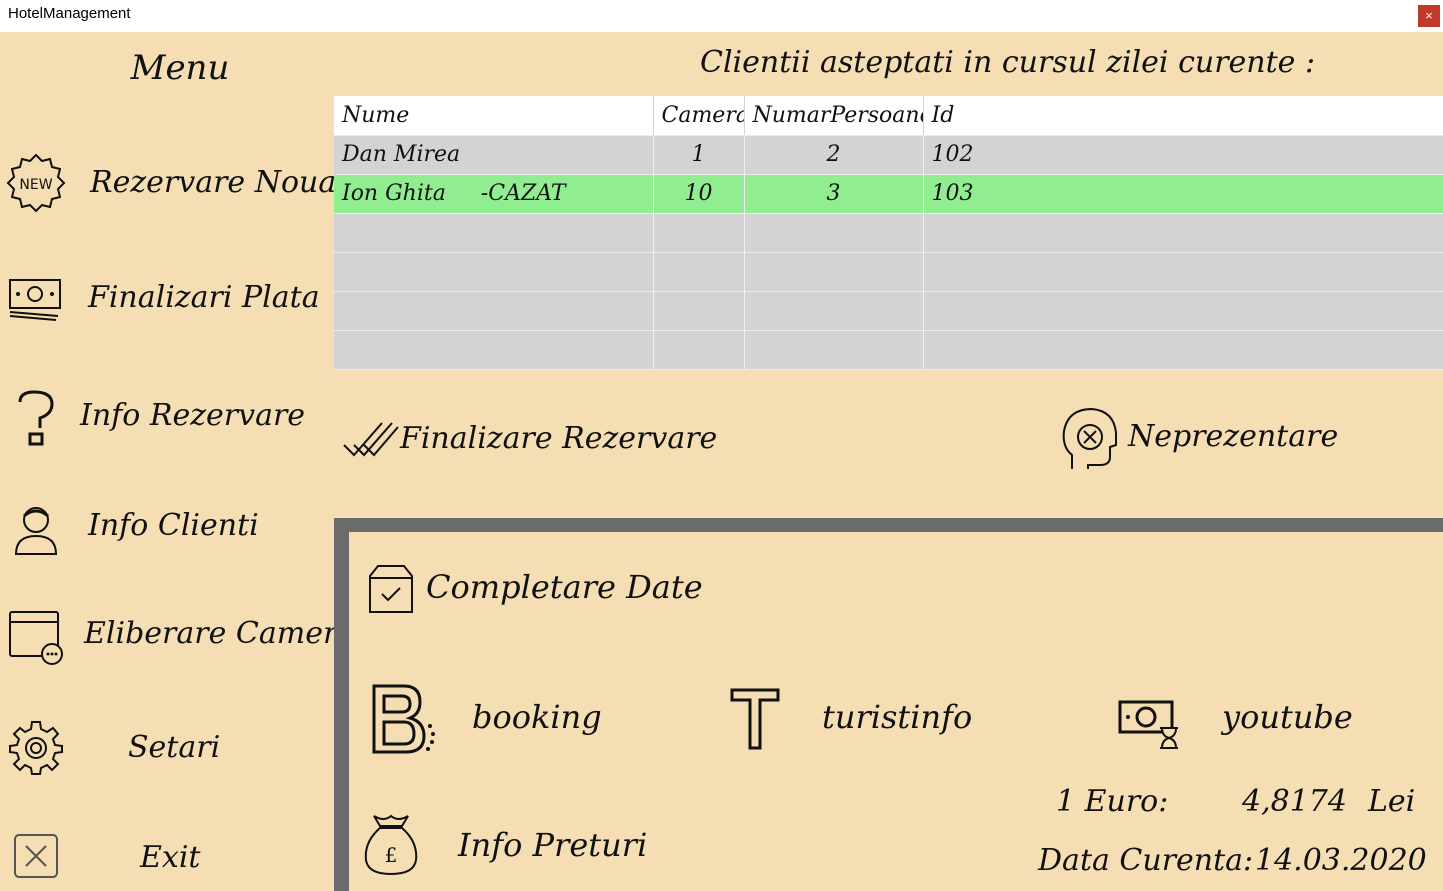 The image size is (1443, 891). I want to click on sidebar-item-label: Exit, so click(170, 857).